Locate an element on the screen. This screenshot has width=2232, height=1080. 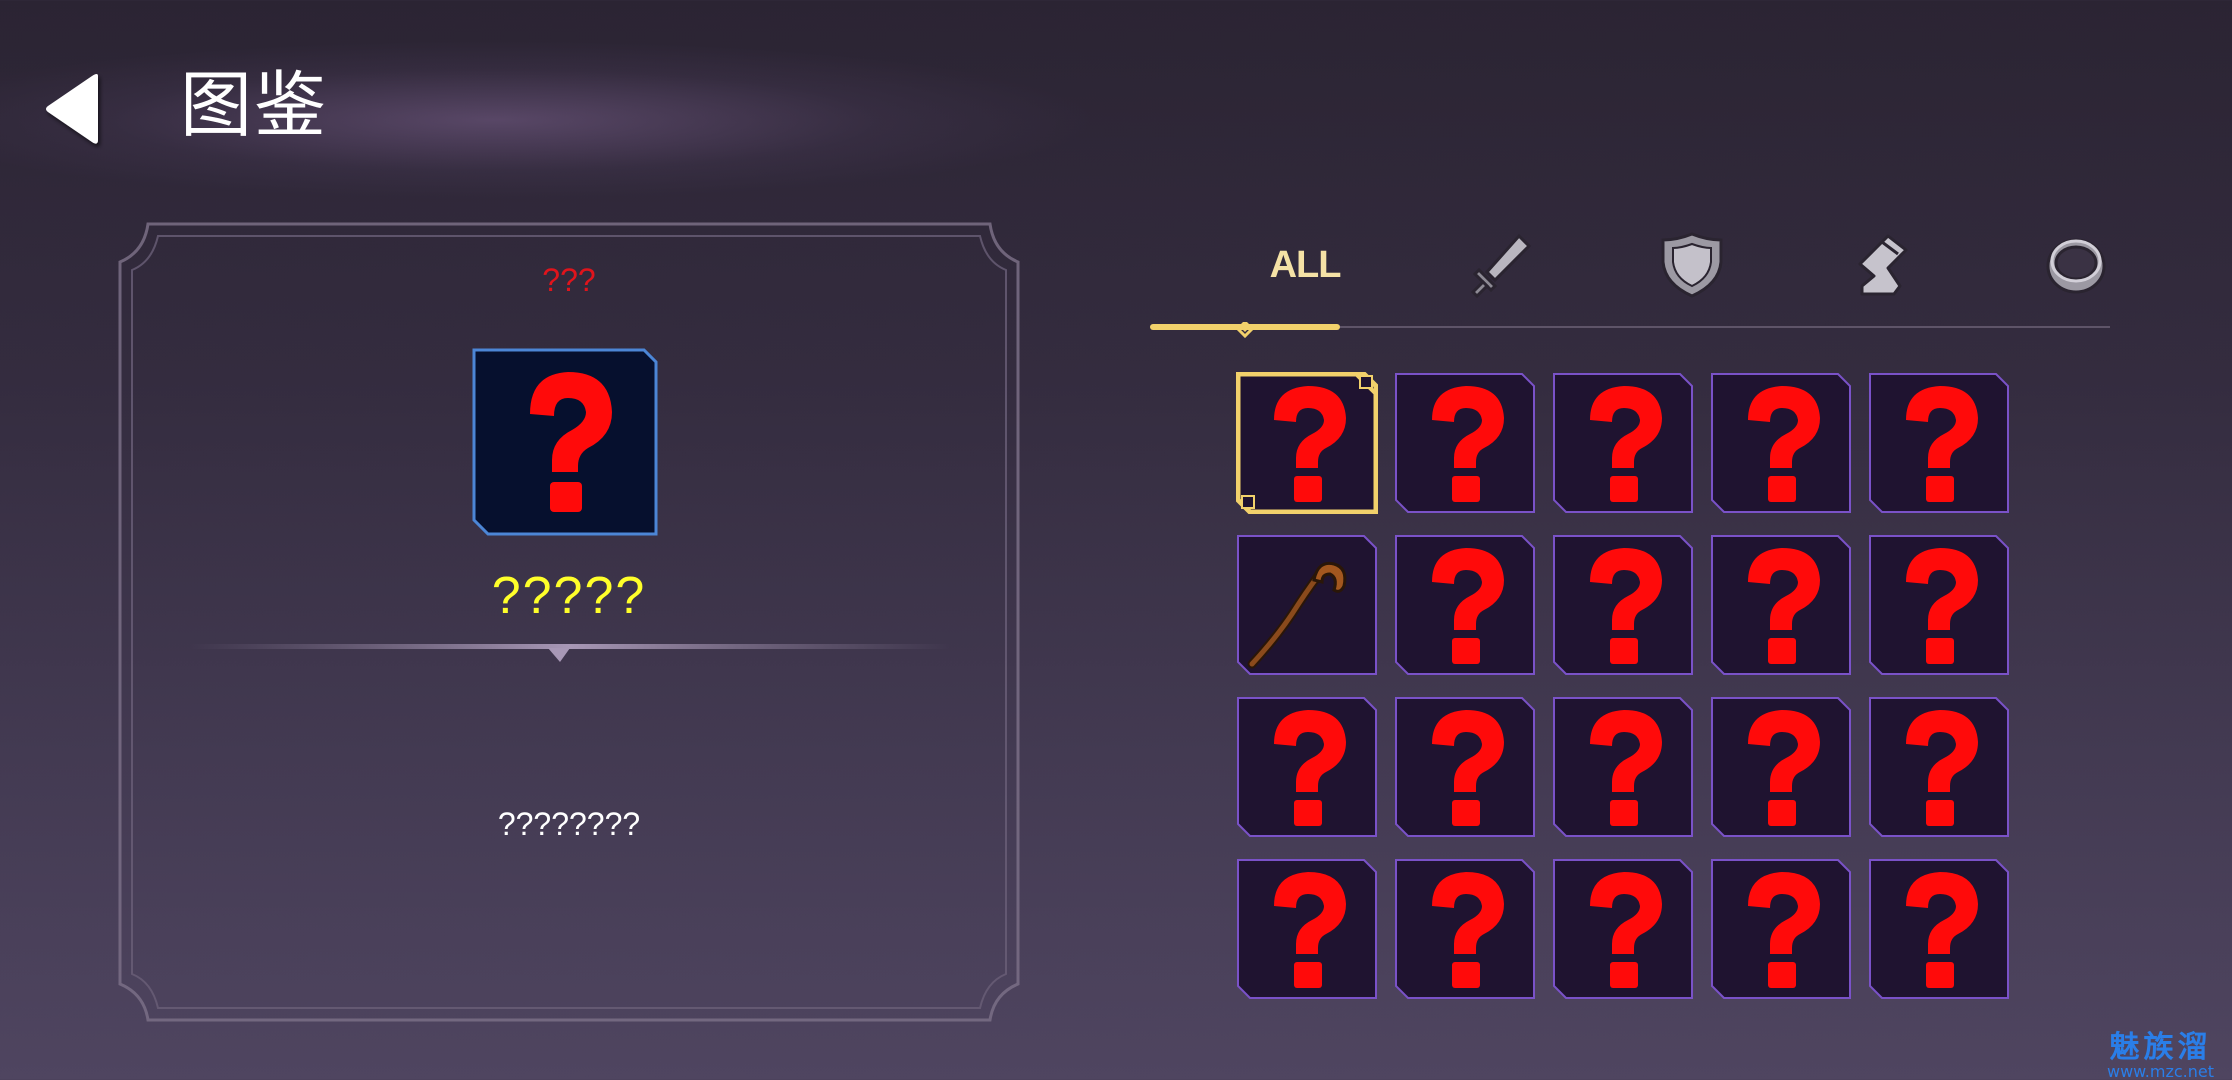
back-arrow-icon is located at coordinates (72, 109).